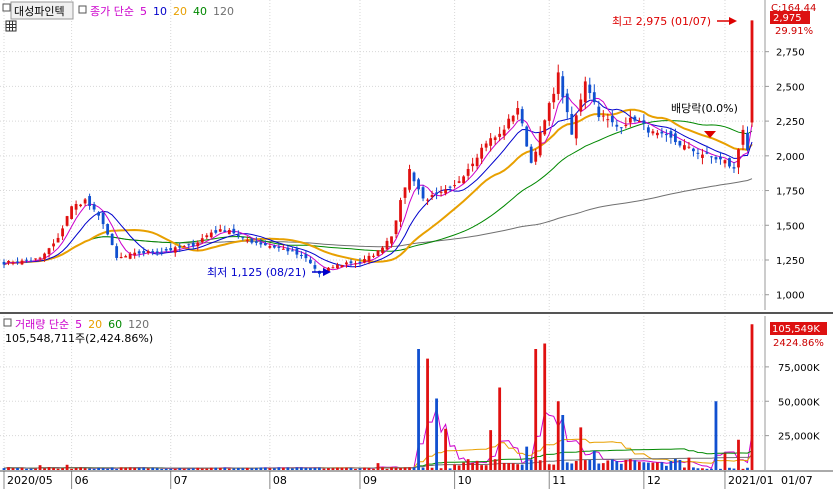 This screenshot has height=489, width=833. I want to click on legend-toggle-icon, so click(82, 9).